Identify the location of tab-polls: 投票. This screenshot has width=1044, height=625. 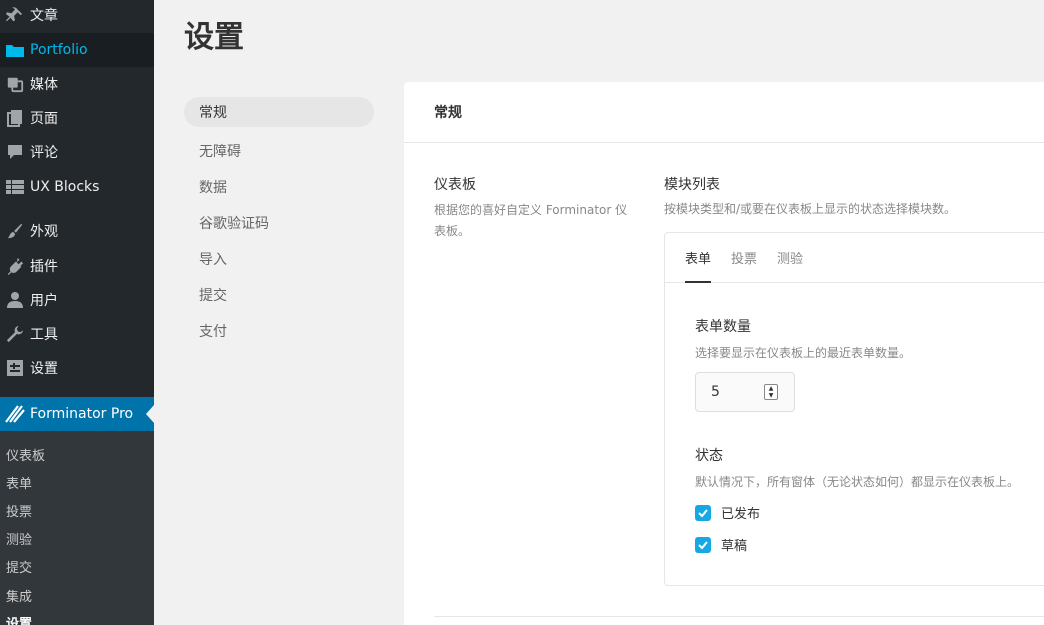
(744, 257).